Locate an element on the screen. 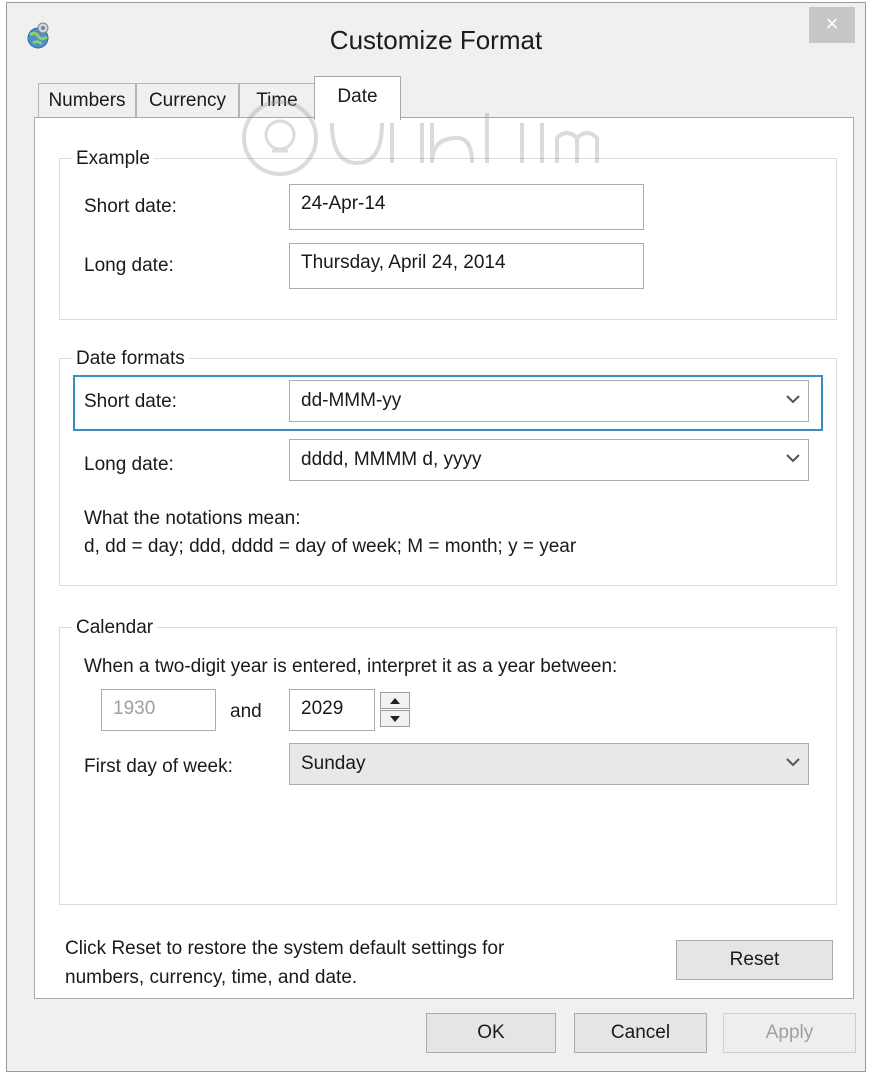 The width and height of the screenshot is (870, 1076). apply-button: Apply is located at coordinates (789, 1033).